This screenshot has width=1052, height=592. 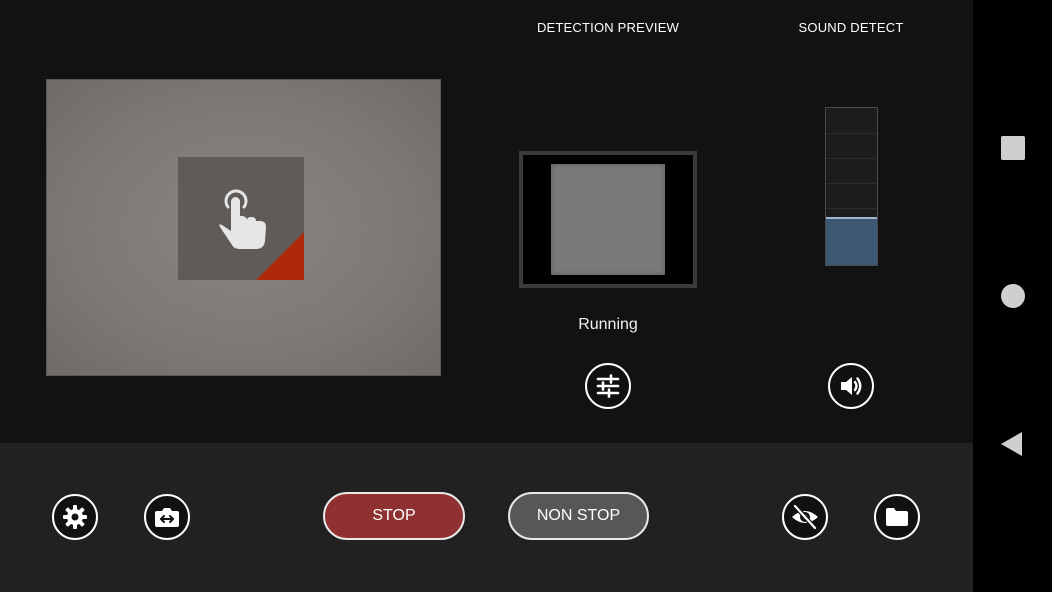 What do you see at coordinates (394, 516) in the screenshot?
I see `stop-button: STOP` at bounding box center [394, 516].